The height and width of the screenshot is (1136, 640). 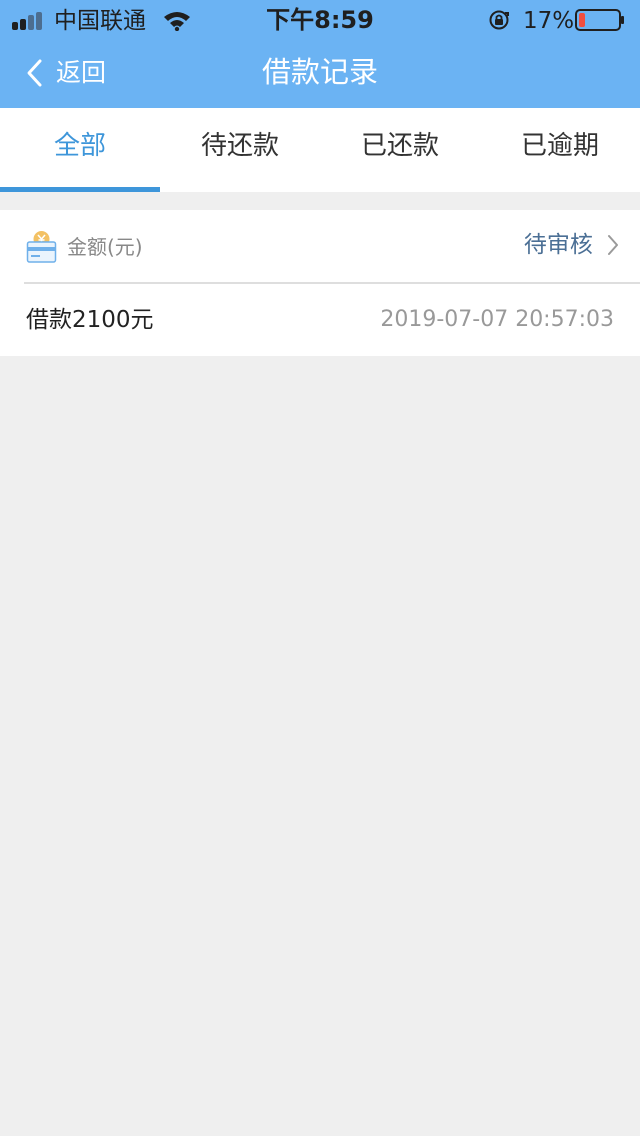 I want to click on page-title: 借款记录, so click(x=319, y=72).